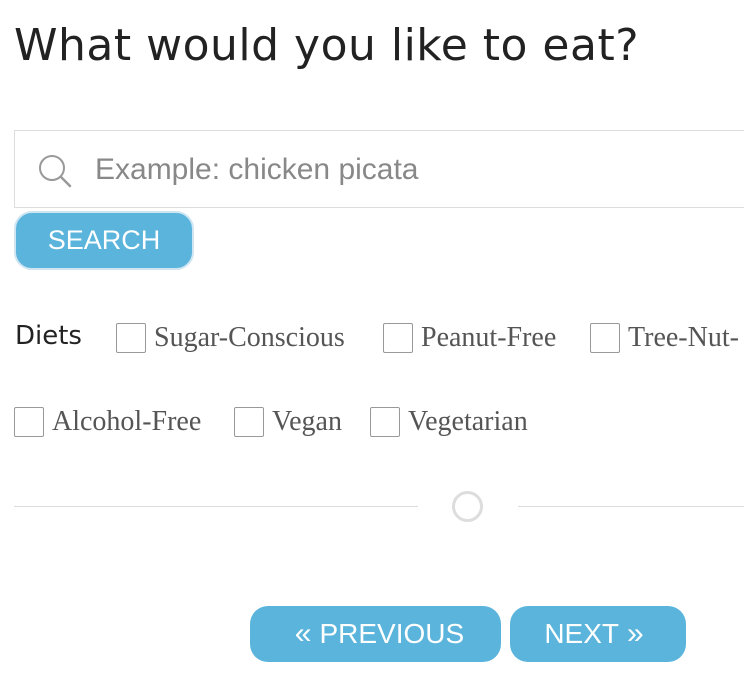 The width and height of the screenshot is (744, 698). I want to click on search-input, so click(415, 170).